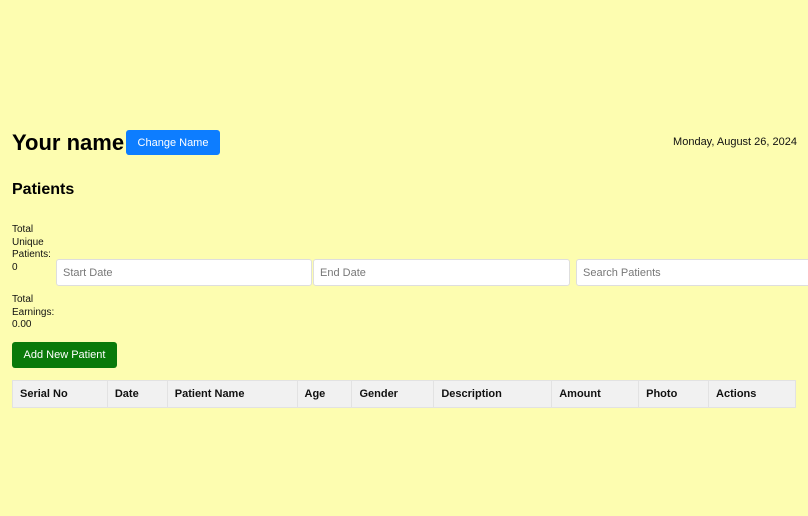  I want to click on total-unique-patients-label: Total Unique Patients:, so click(31, 242).